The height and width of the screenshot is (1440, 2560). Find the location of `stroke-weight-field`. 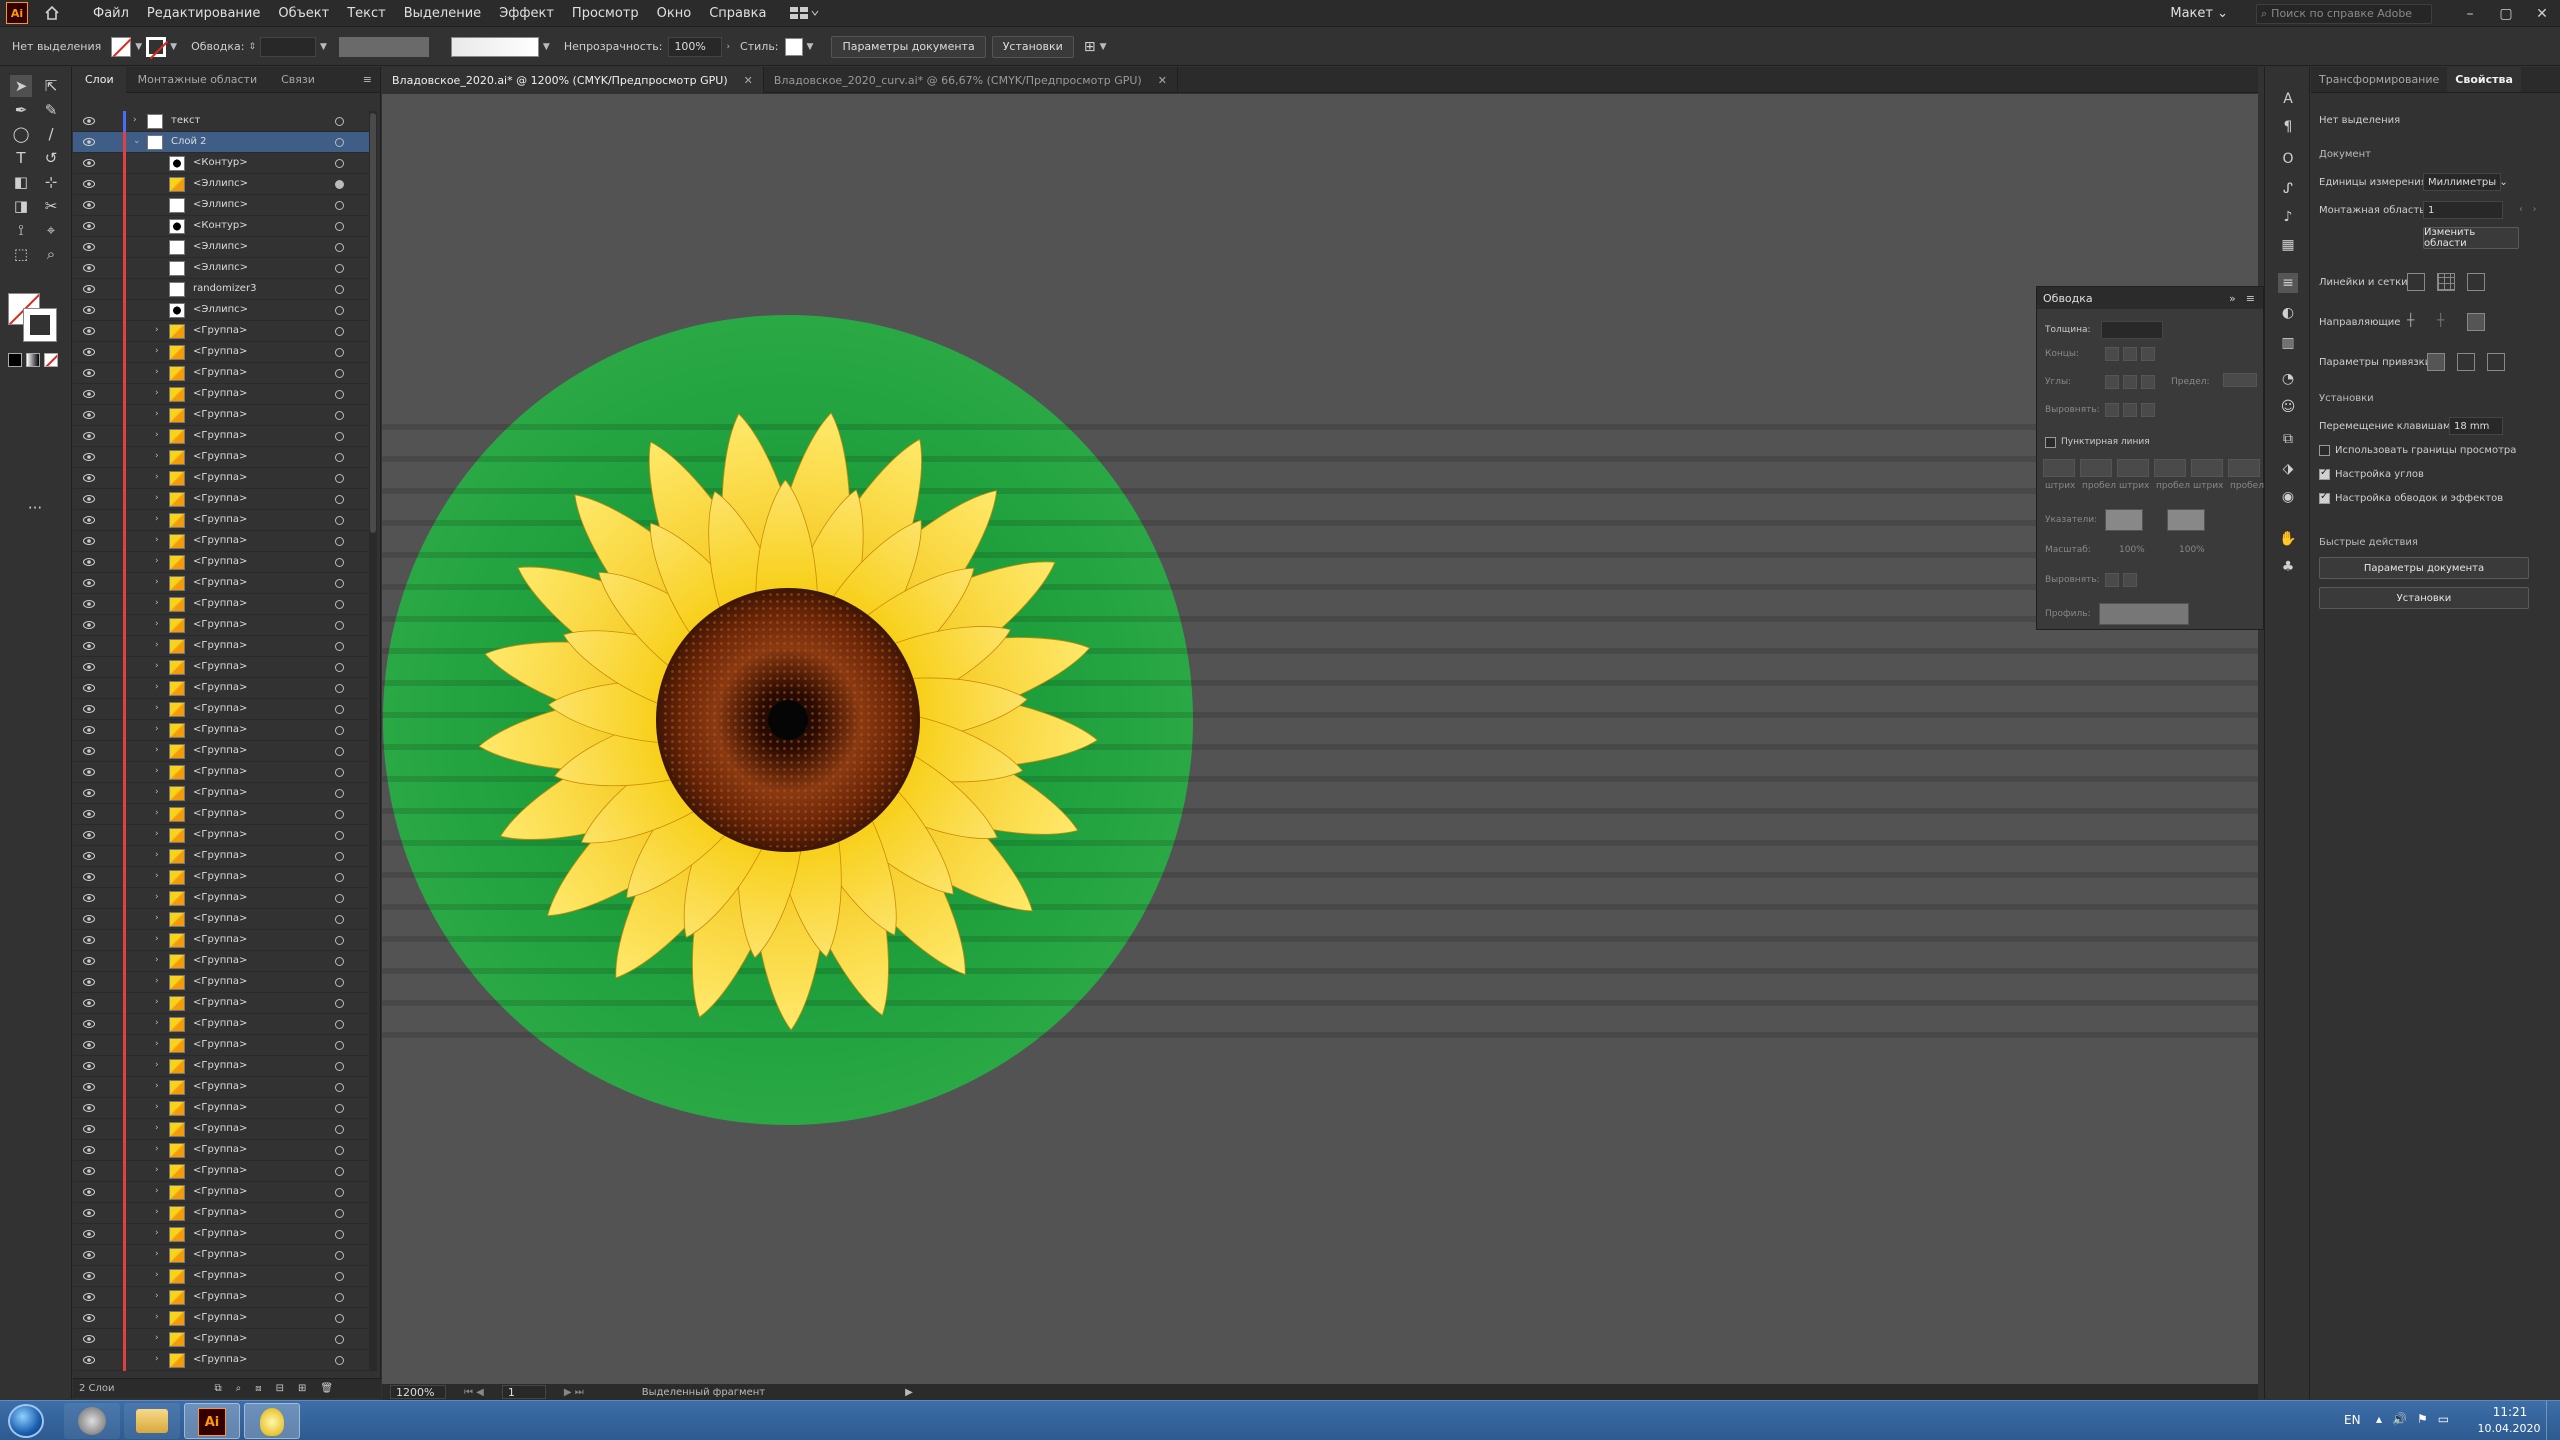

stroke-weight-field is located at coordinates (288, 46).